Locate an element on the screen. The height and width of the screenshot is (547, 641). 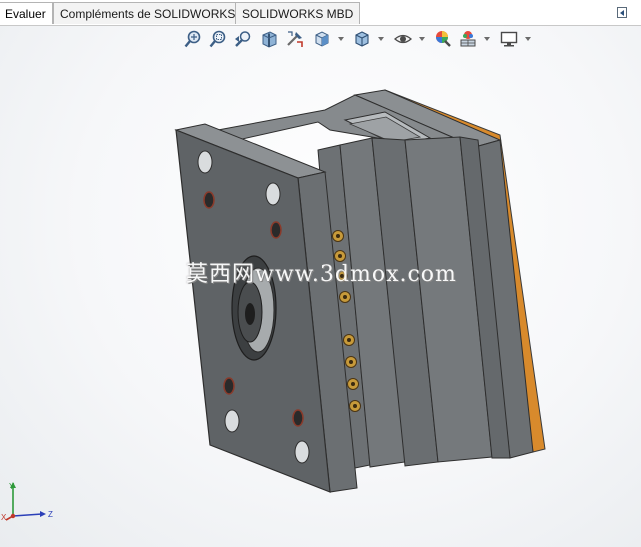
axis-y-label: Y is located at coordinates (12, 486).